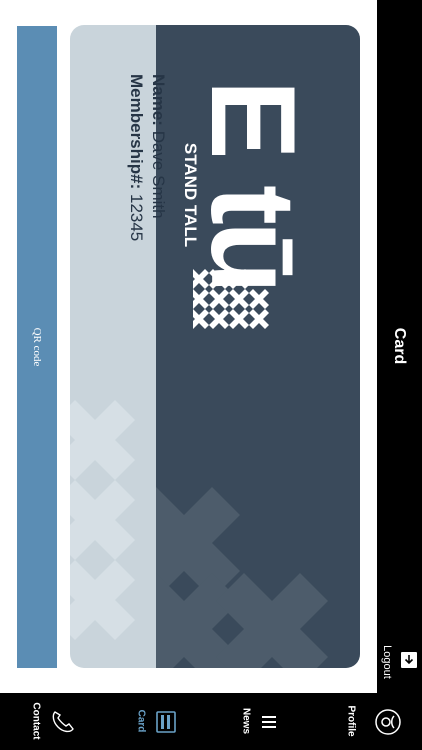 This screenshot has height=750, width=422. Describe the element at coordinates (141, 721) in the screenshot. I see `tab-card-label: Card` at that location.